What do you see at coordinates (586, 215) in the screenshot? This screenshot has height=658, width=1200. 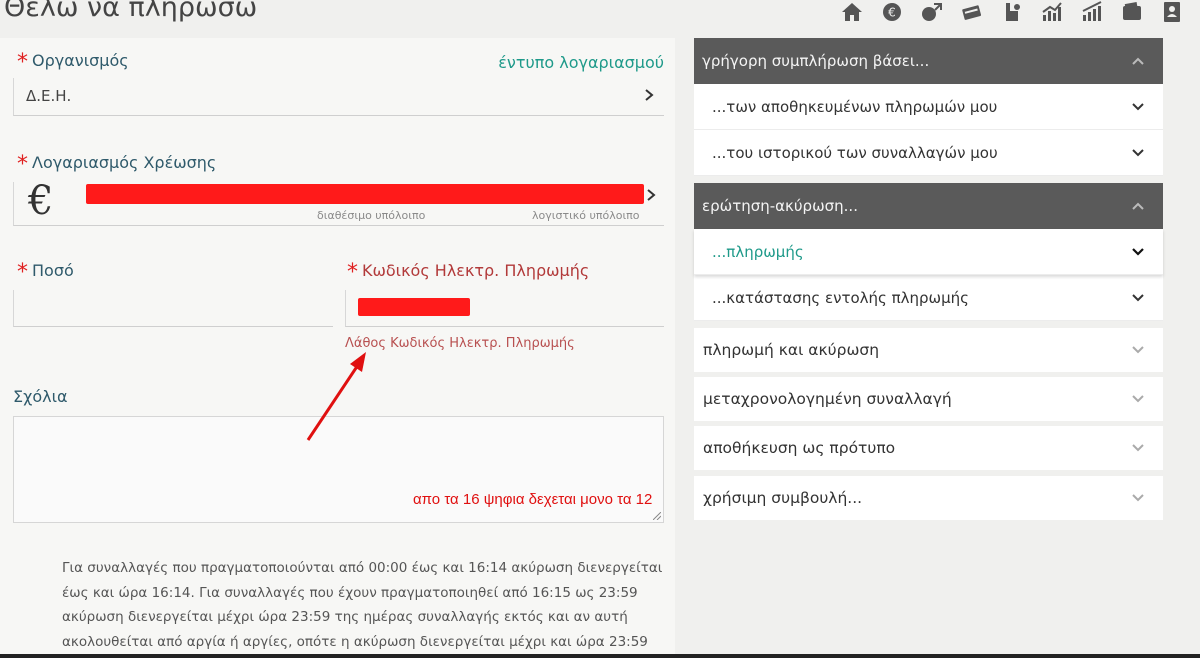 I see `ledger-balance-label: λογιστικό υπόλοιπο` at bounding box center [586, 215].